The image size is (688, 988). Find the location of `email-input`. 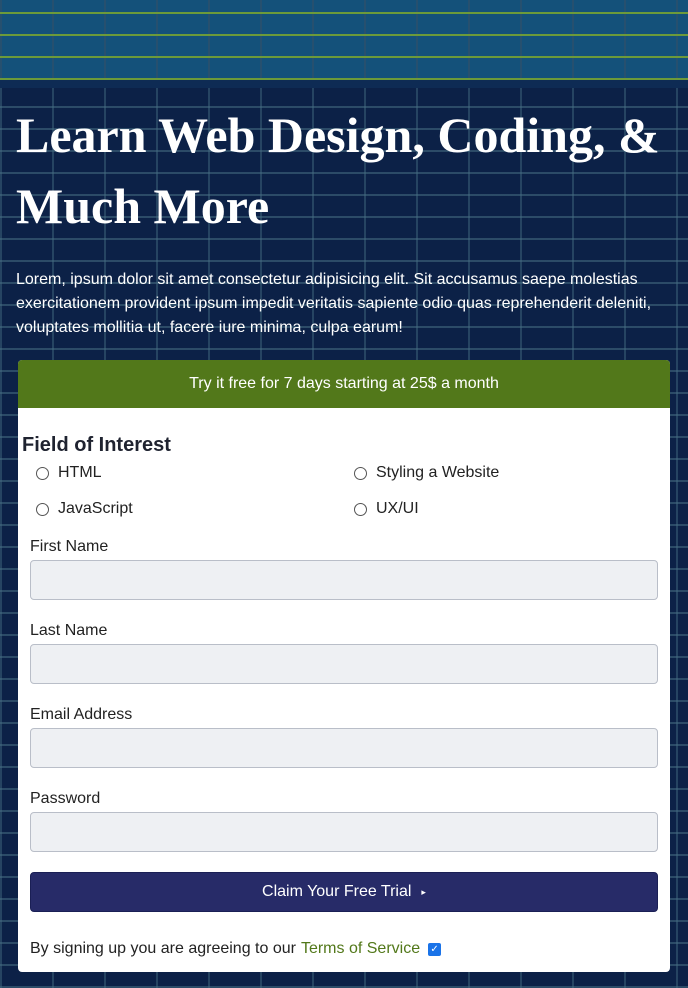

email-input is located at coordinates (344, 748).